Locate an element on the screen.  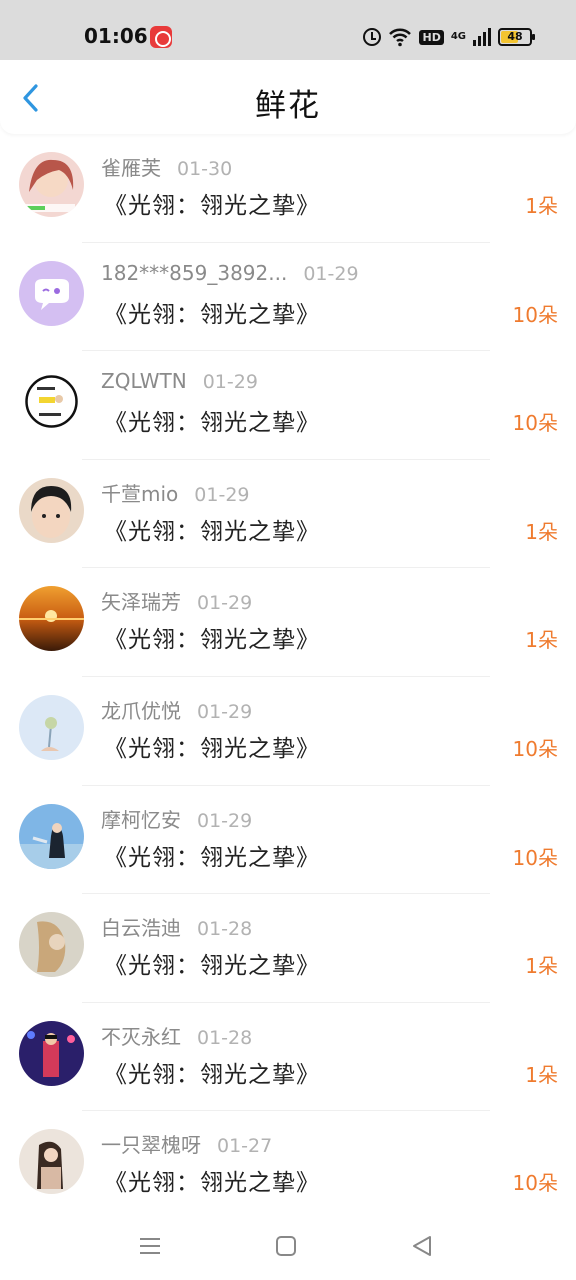
battery-icon: 48 is located at coordinates (516, 37).